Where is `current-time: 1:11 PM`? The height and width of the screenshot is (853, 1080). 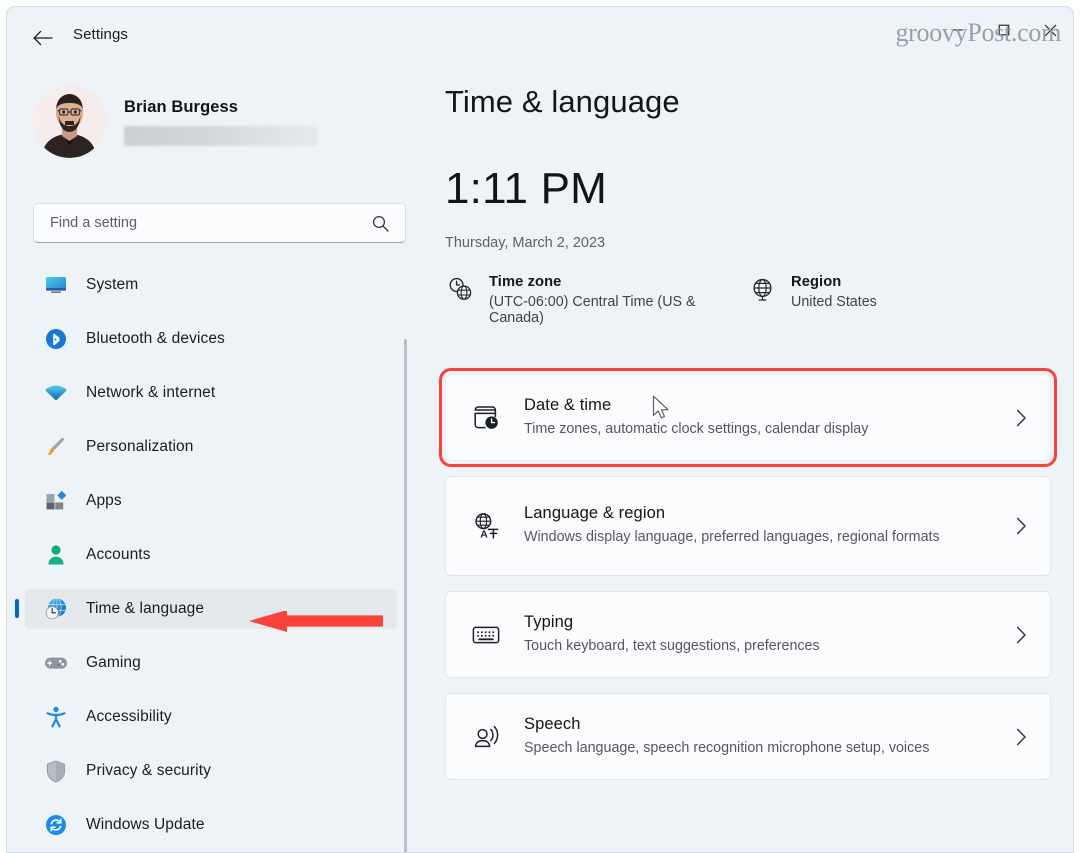
current-time: 1:11 PM is located at coordinates (526, 188).